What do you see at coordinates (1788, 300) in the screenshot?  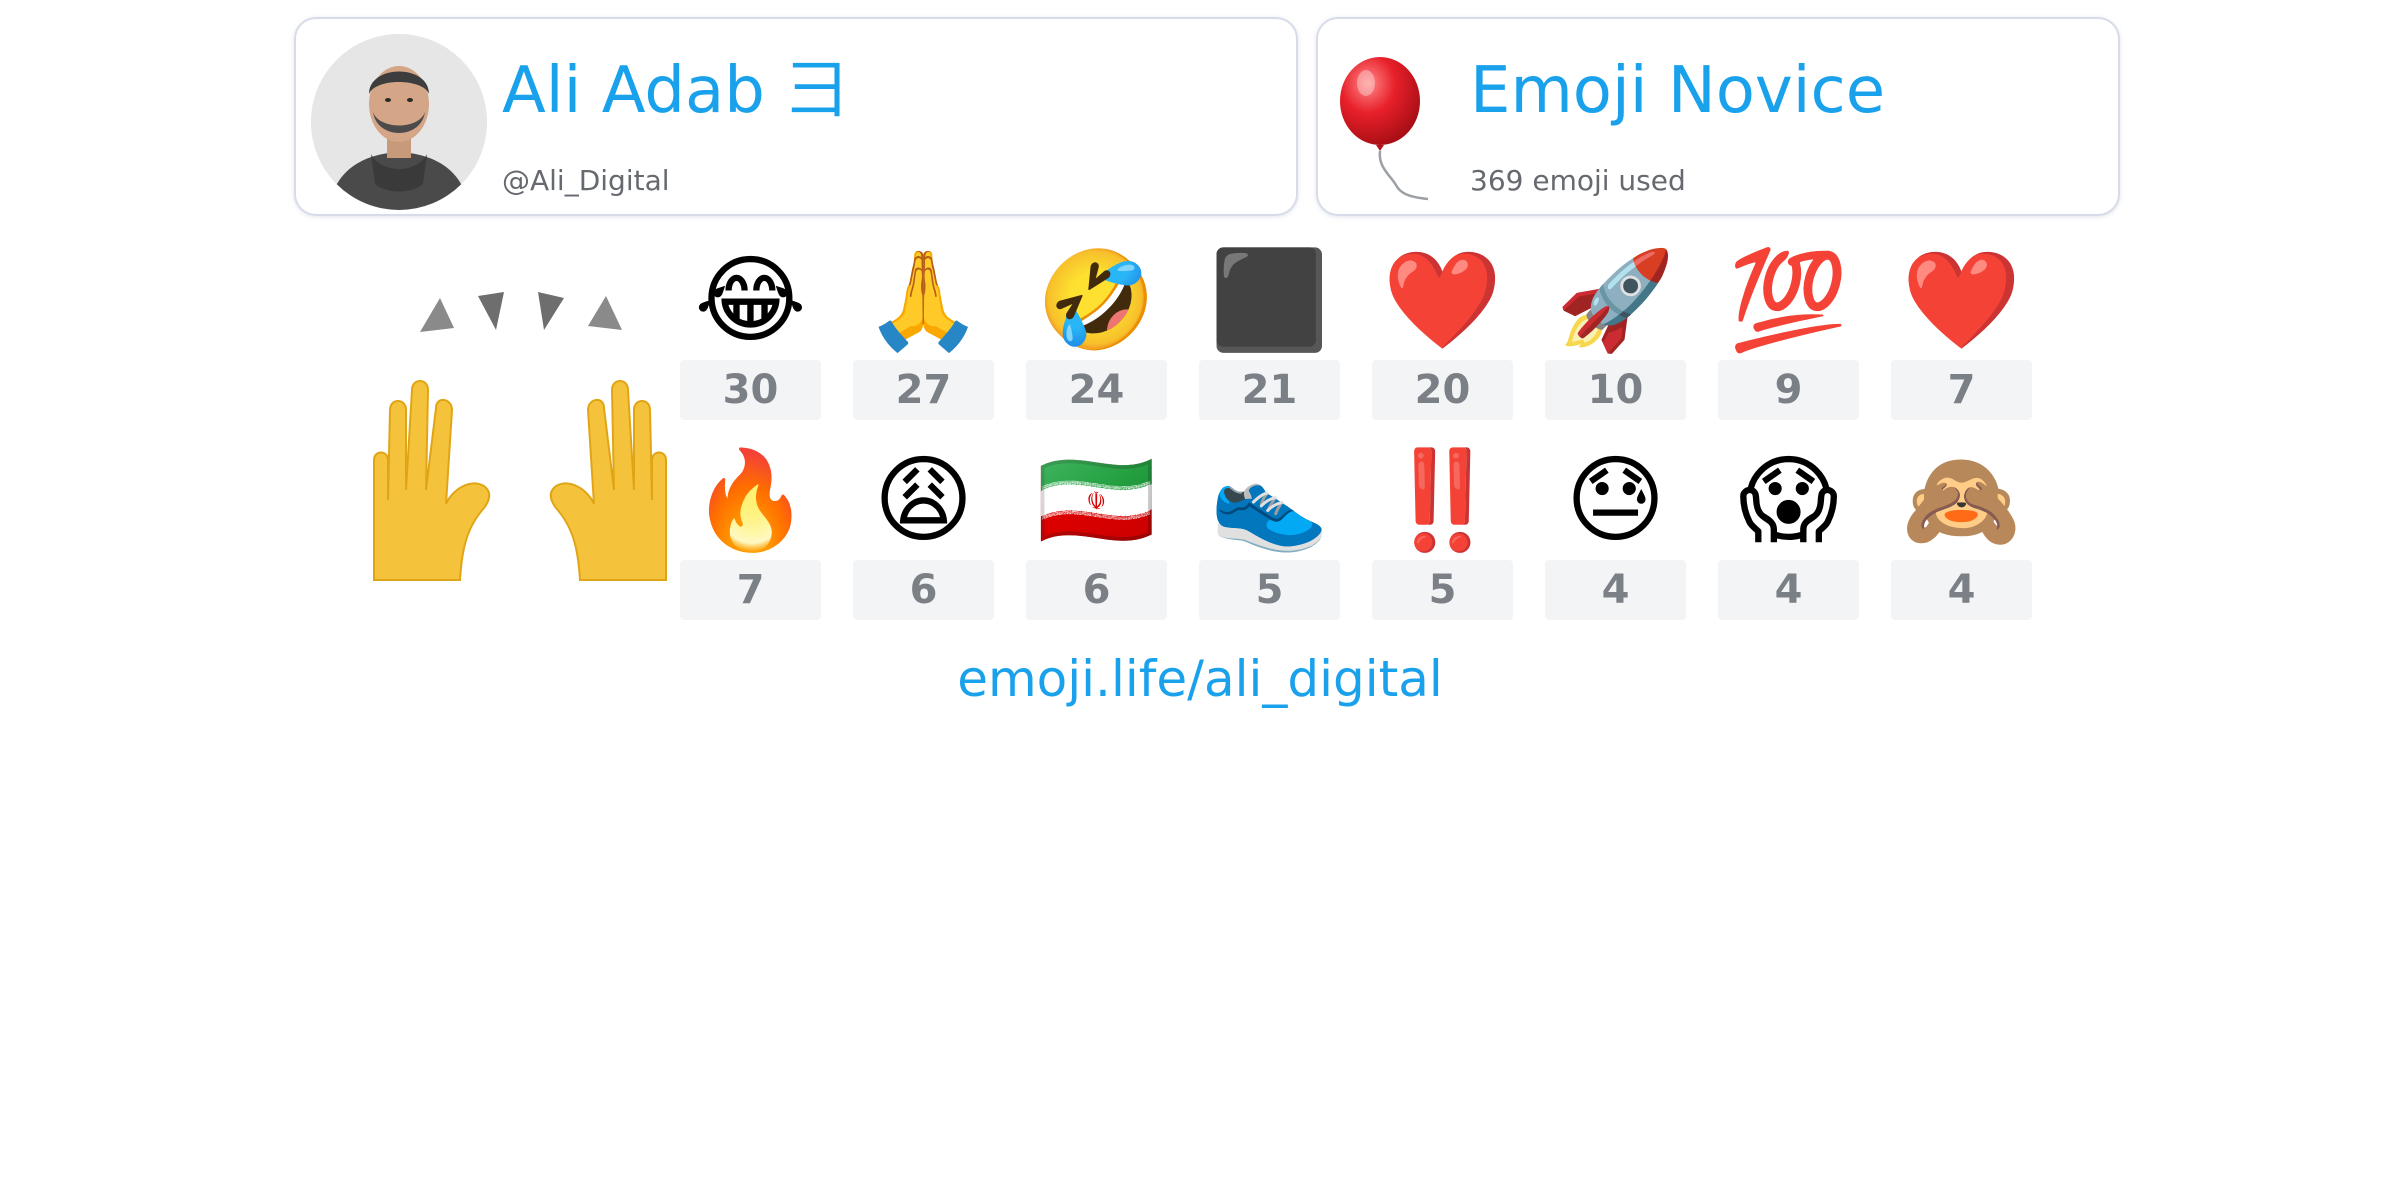 I see `emoji-glyph: 💯` at bounding box center [1788, 300].